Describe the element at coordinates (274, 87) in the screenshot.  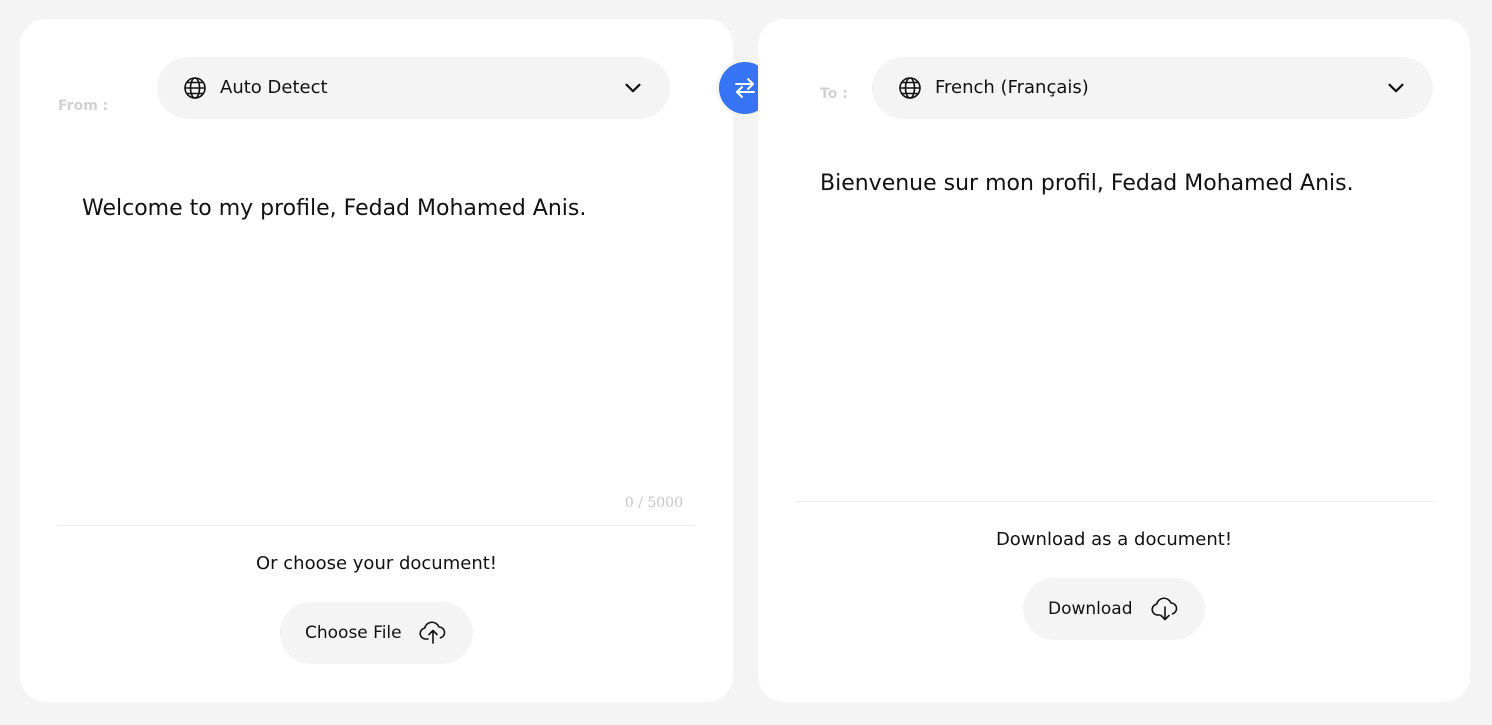
I see `source-language-value: Auto Detect` at that location.